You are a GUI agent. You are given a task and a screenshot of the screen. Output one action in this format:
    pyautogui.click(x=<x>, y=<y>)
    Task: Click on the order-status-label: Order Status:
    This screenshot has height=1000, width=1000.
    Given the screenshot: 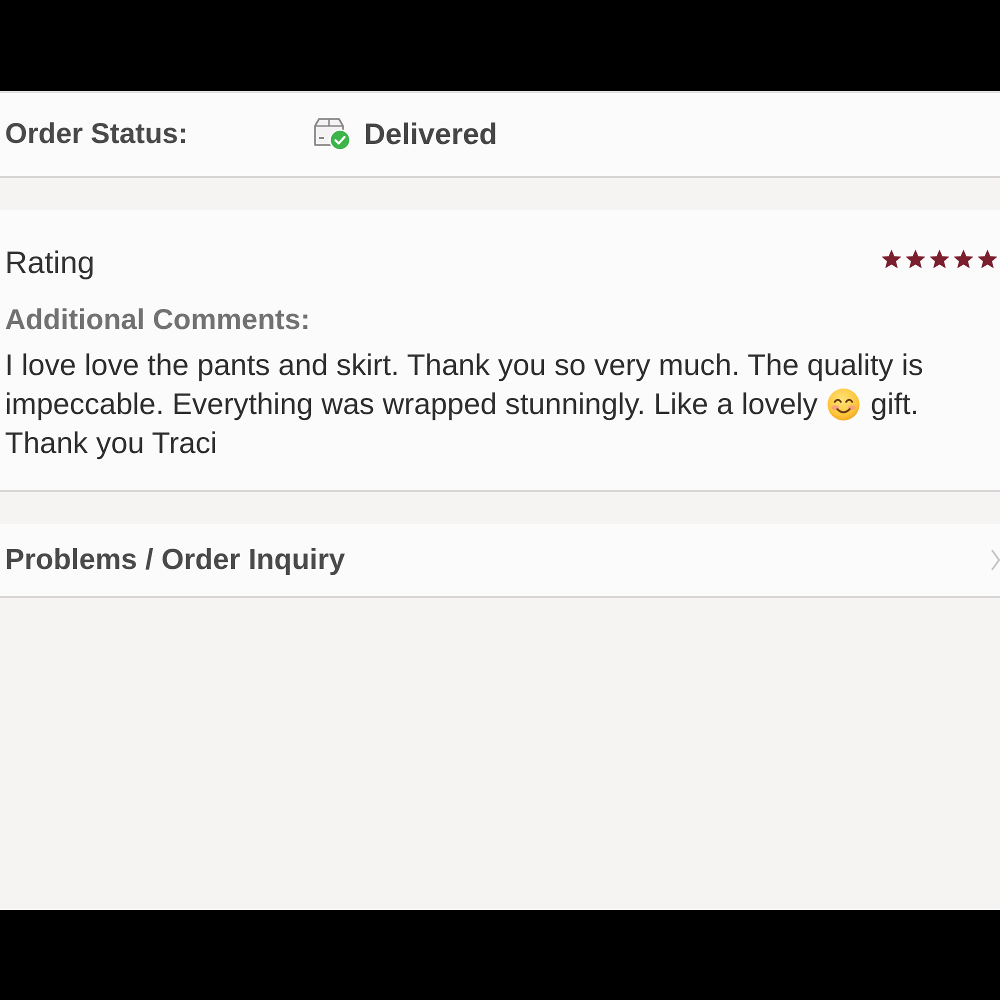 What is the action you would take?
    pyautogui.click(x=96, y=134)
    